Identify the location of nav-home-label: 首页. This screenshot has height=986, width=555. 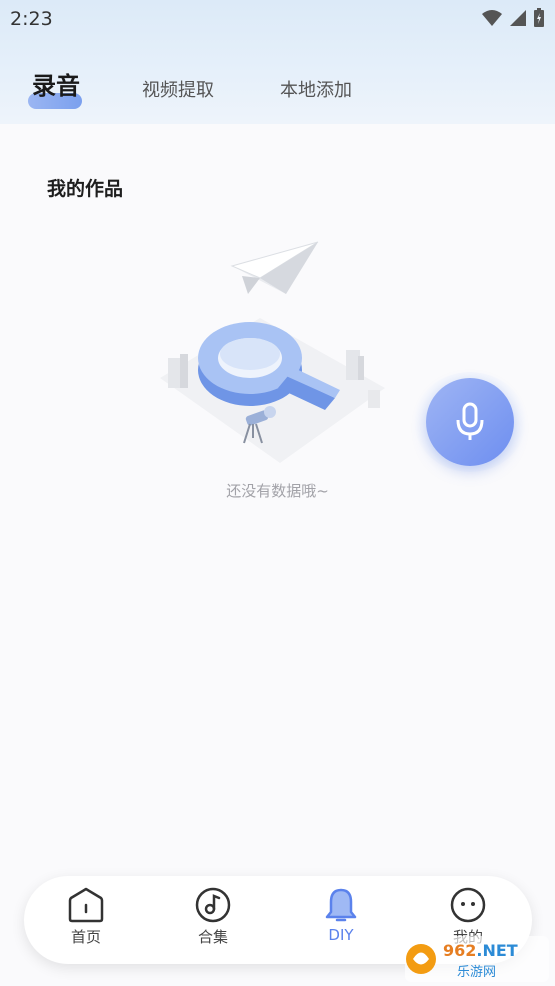
(85, 937).